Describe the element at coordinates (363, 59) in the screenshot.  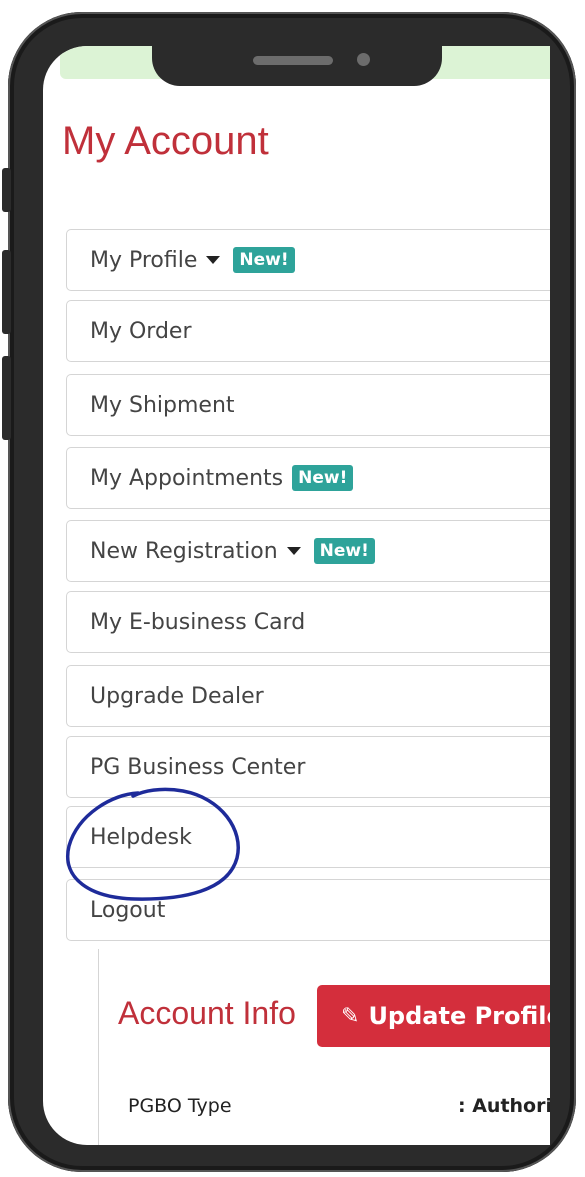
I see `front-camera` at that location.